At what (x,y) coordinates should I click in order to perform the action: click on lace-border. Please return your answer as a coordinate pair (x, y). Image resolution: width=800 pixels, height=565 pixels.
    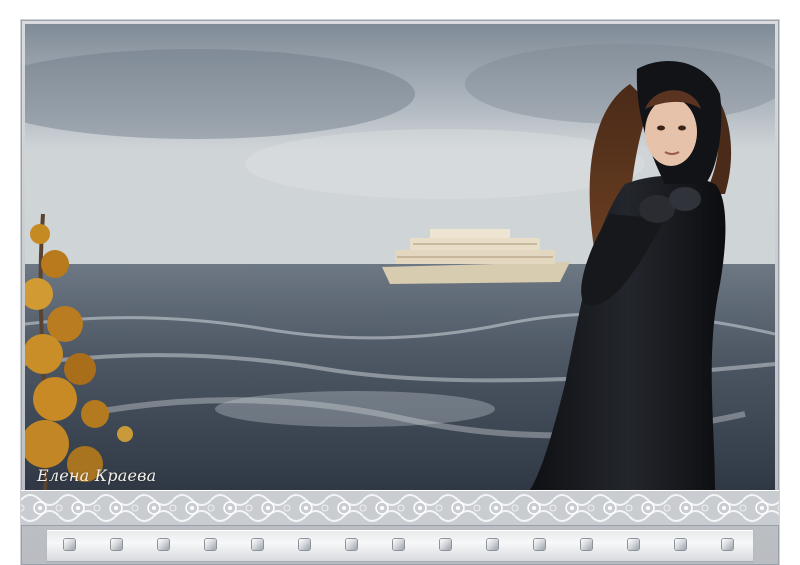
    Looking at the image, I should click on (400, 508).